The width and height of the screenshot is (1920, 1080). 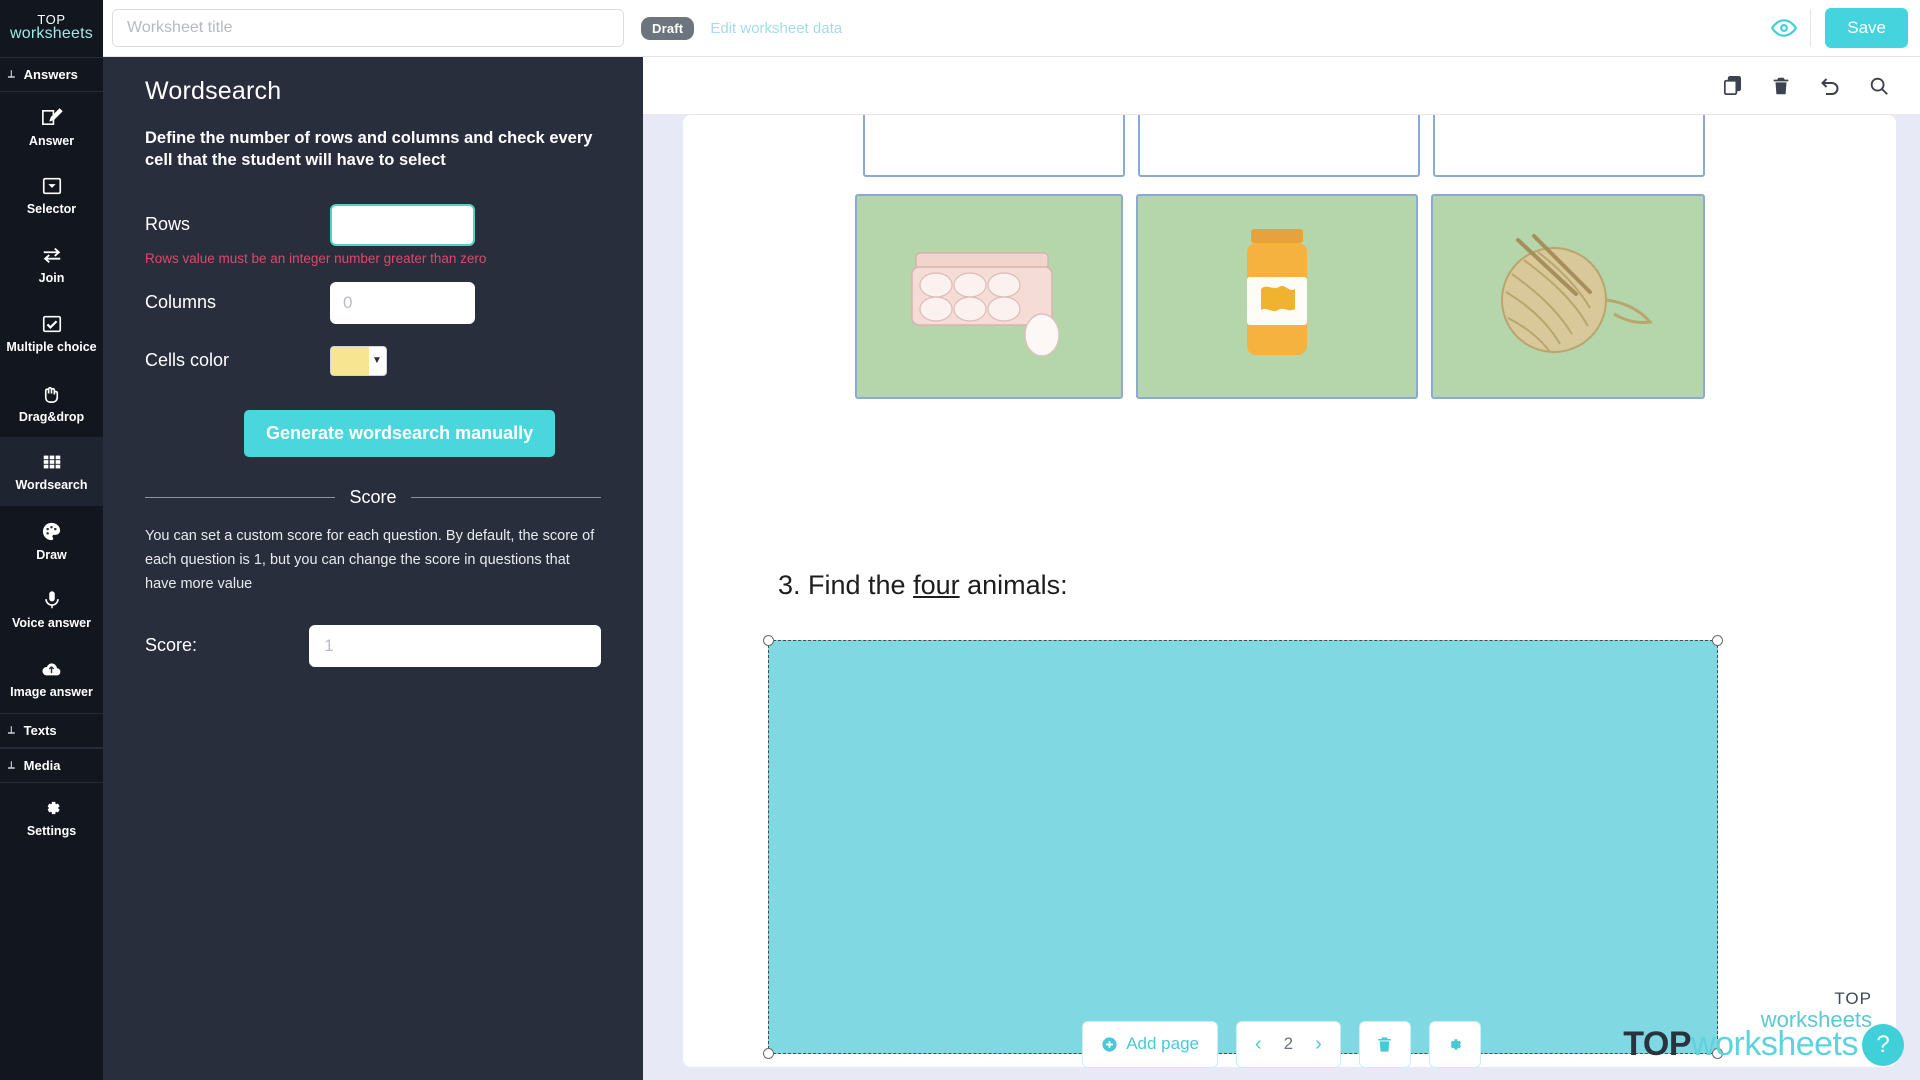 I want to click on prev-page-button: ‹, so click(x=1258, y=1044).